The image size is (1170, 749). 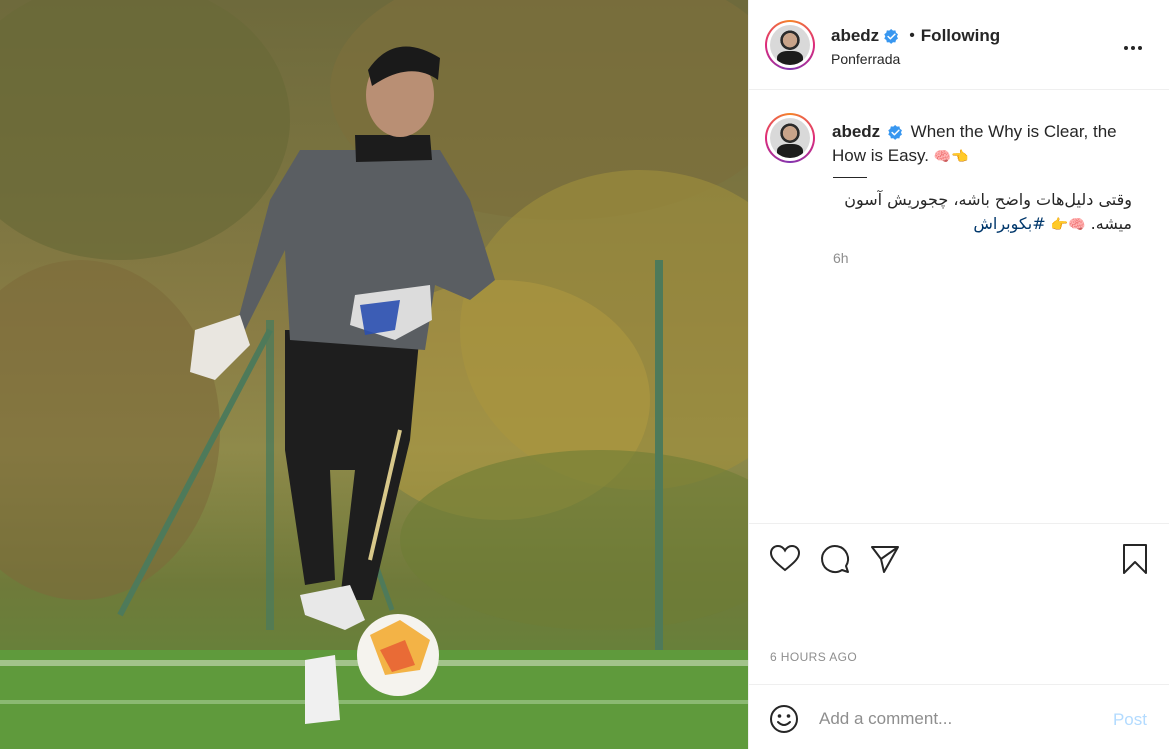 I want to click on post-timestamp: 6 HOURS AGO, so click(x=813, y=657).